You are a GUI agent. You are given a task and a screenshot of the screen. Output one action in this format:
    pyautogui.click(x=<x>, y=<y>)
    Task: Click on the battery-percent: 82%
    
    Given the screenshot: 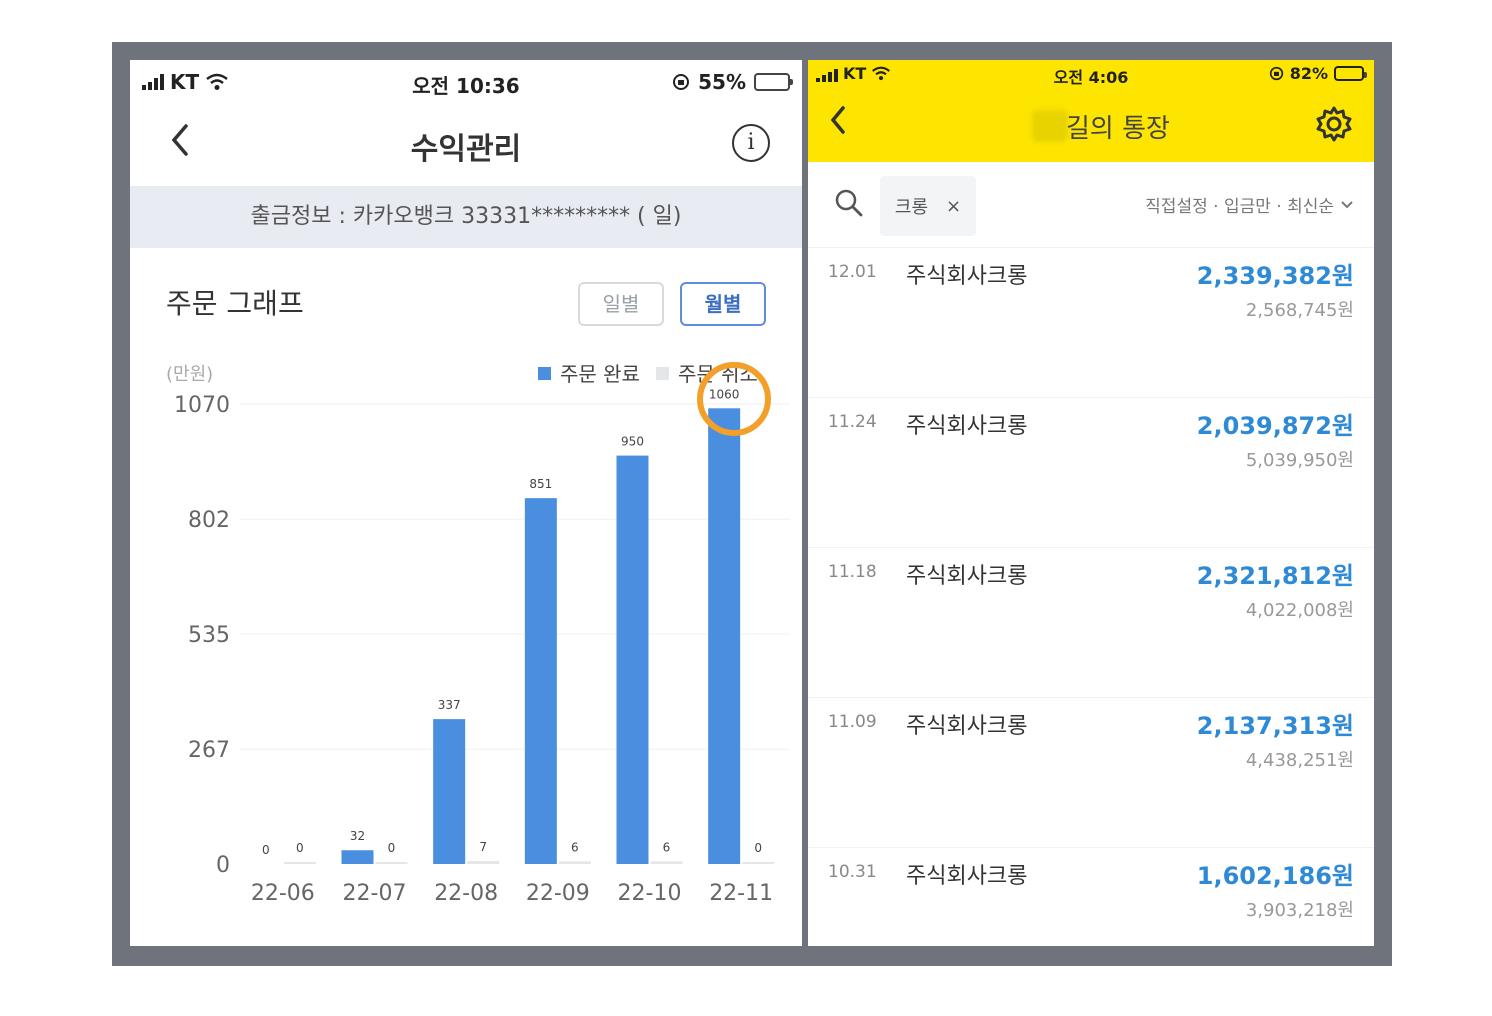 What is the action you would take?
    pyautogui.click(x=1308, y=73)
    